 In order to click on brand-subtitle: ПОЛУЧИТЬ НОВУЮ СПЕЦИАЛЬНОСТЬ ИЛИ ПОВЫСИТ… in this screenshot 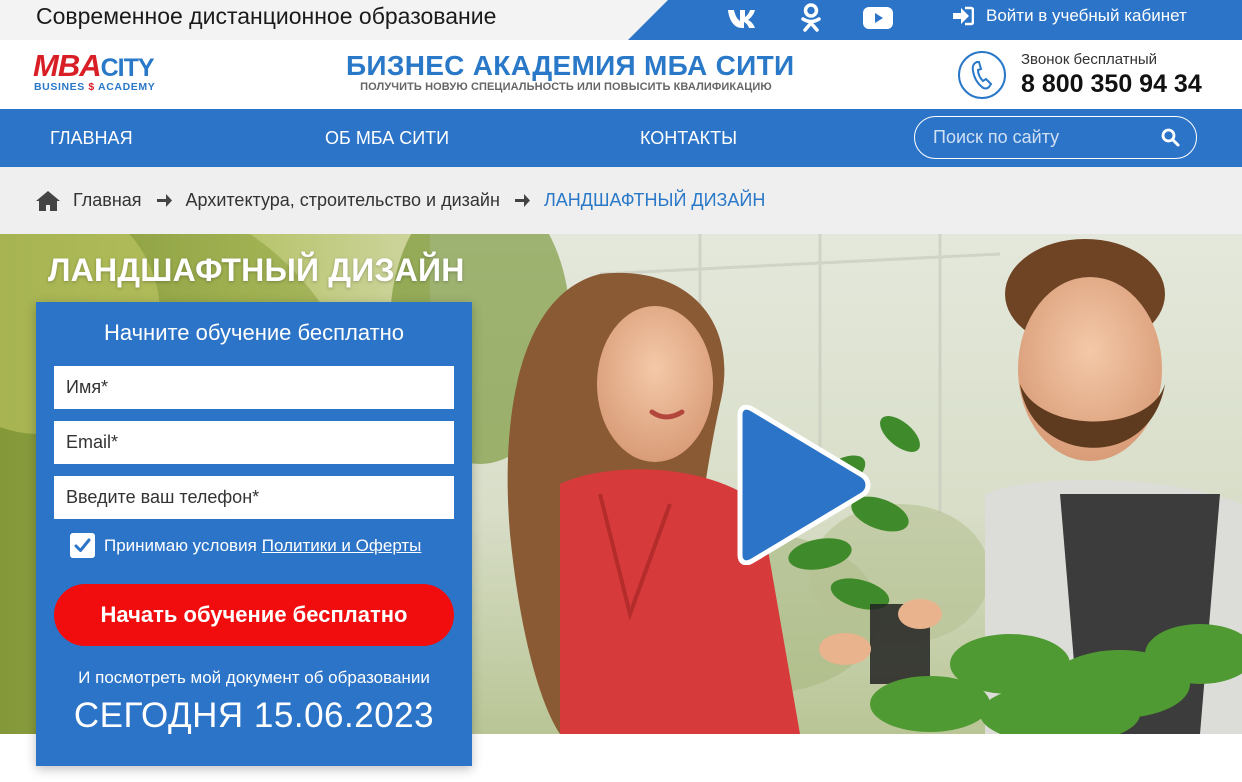, I will do `click(566, 87)`.